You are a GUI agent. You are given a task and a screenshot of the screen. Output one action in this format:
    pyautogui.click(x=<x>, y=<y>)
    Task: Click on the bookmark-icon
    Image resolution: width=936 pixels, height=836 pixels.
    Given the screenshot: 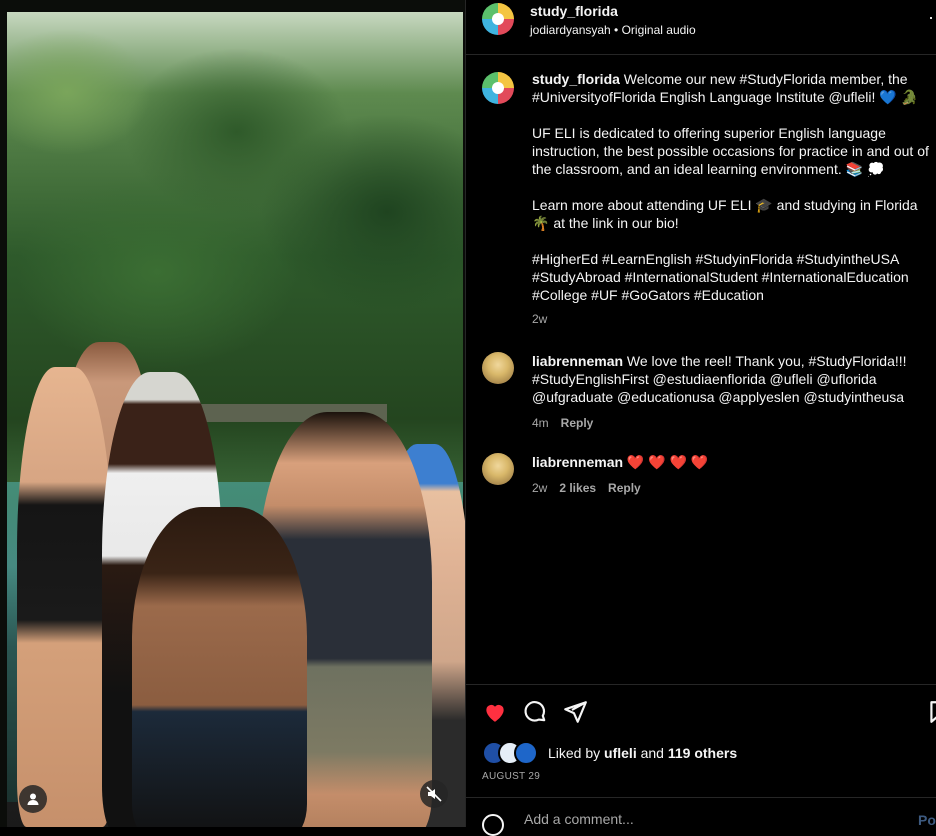 What is the action you would take?
    pyautogui.click(x=931, y=712)
    